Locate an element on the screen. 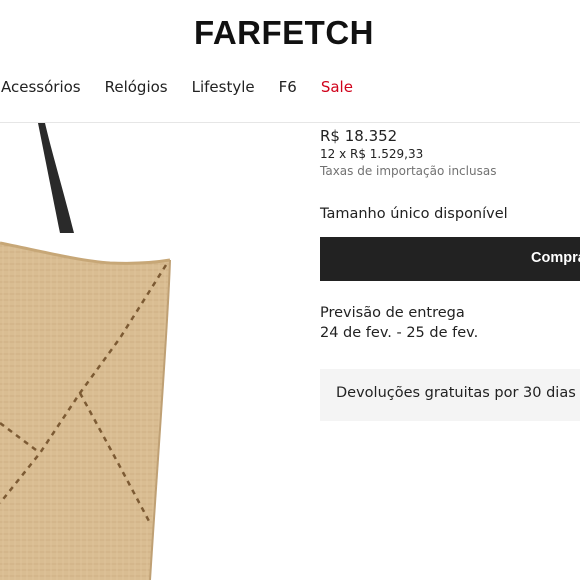 The image size is (580, 580). nav-item-sale: Sale is located at coordinates (337, 89).